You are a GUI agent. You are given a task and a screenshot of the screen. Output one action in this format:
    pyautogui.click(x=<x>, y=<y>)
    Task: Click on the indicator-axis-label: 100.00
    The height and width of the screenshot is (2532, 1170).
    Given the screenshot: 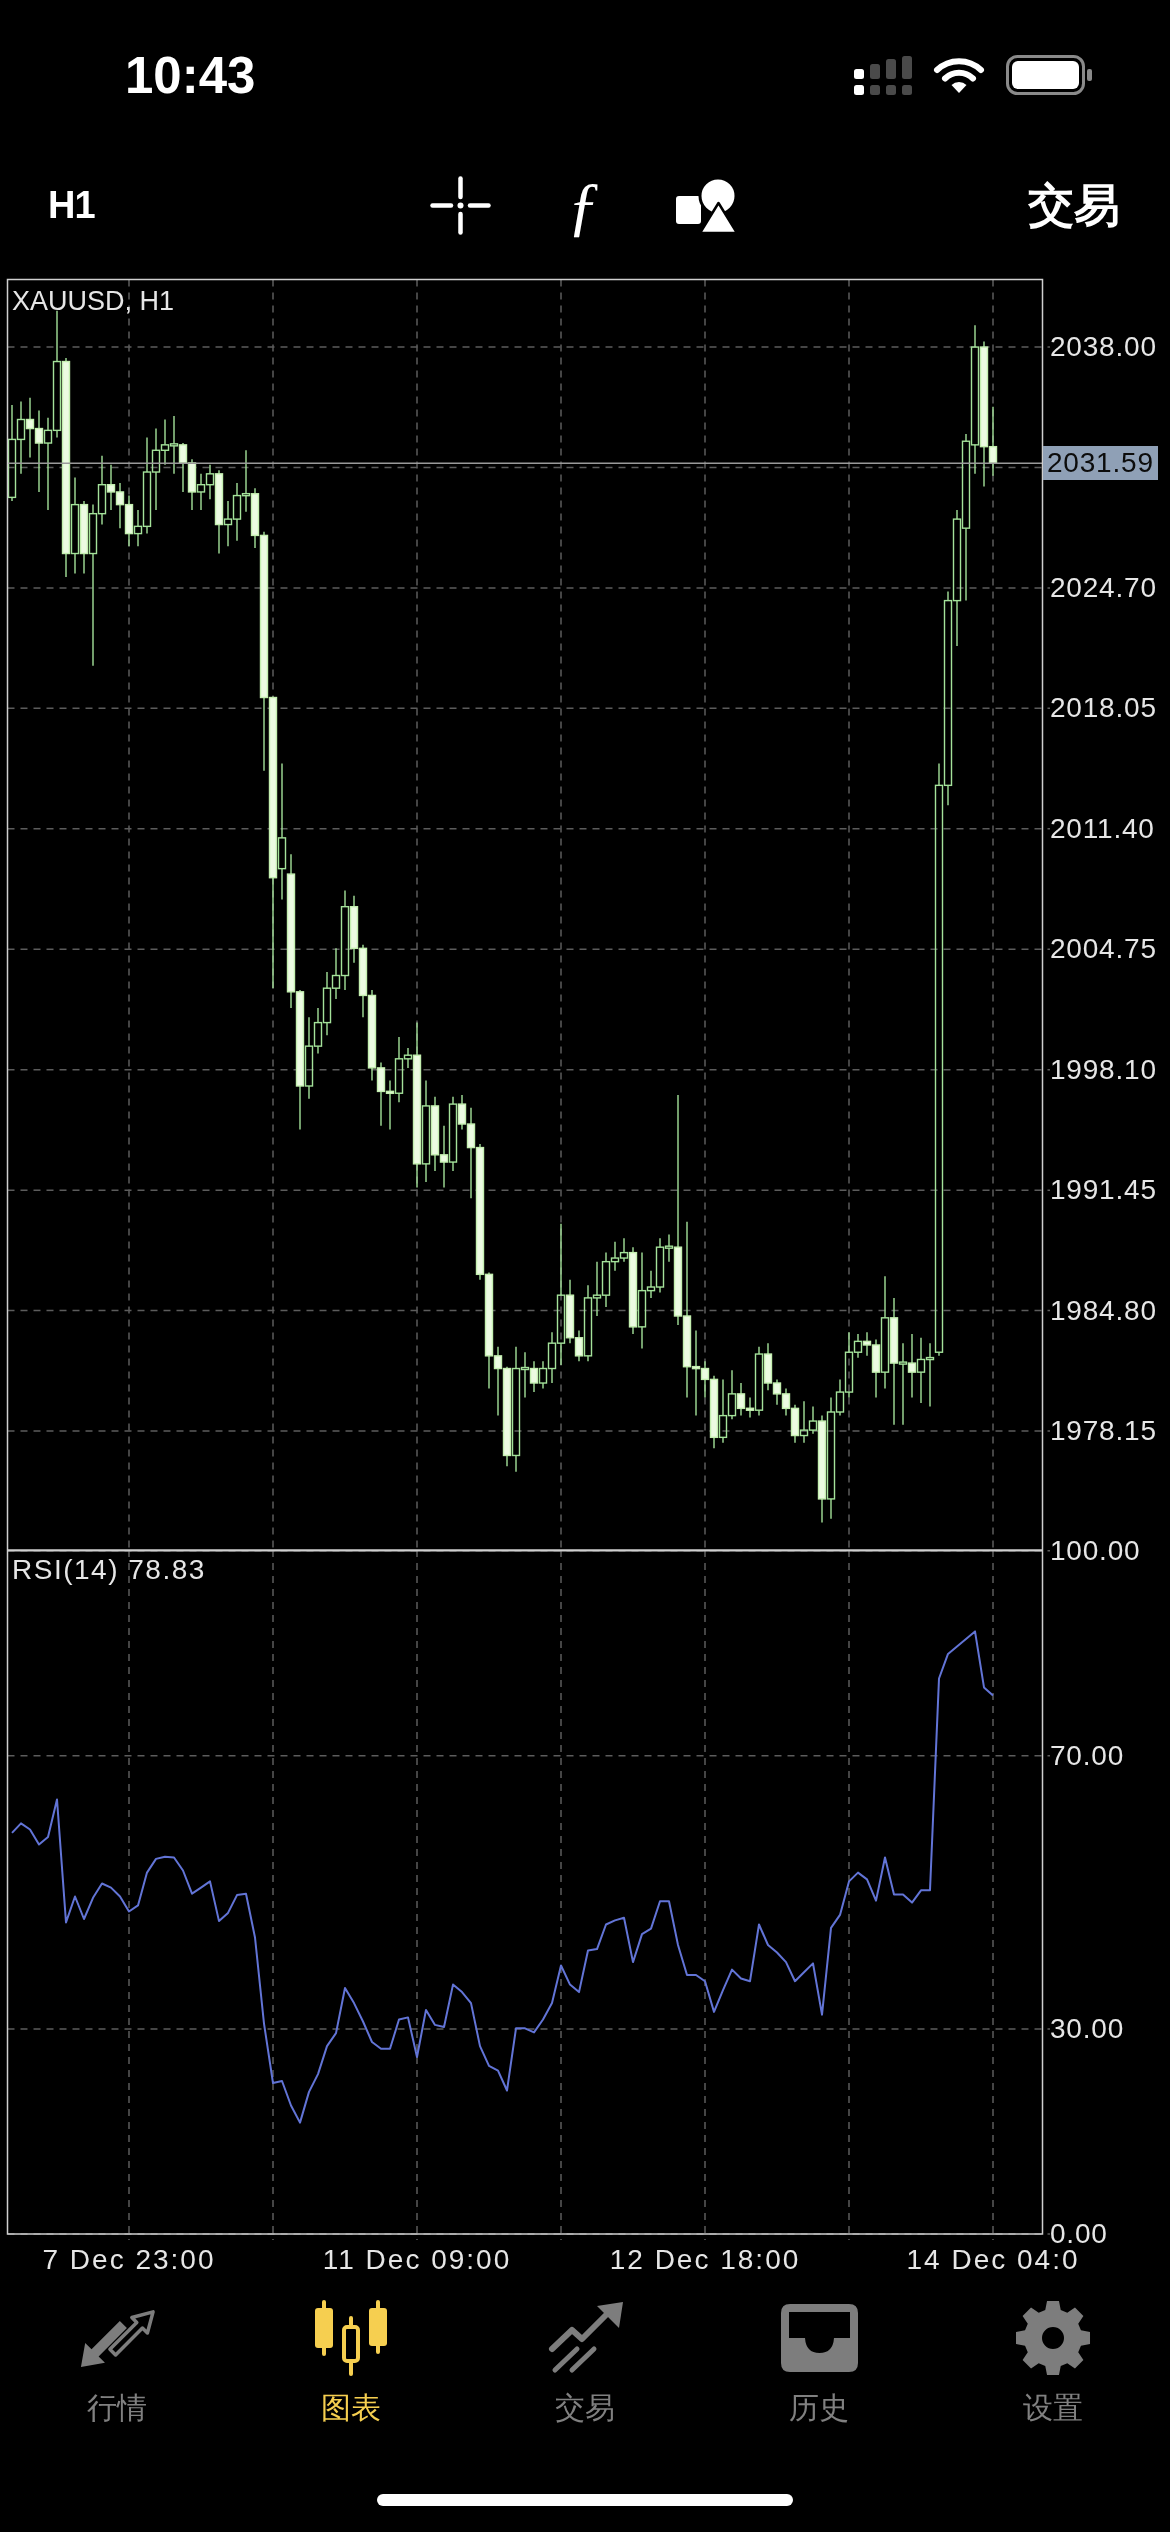 What is the action you would take?
    pyautogui.click(x=1095, y=1550)
    